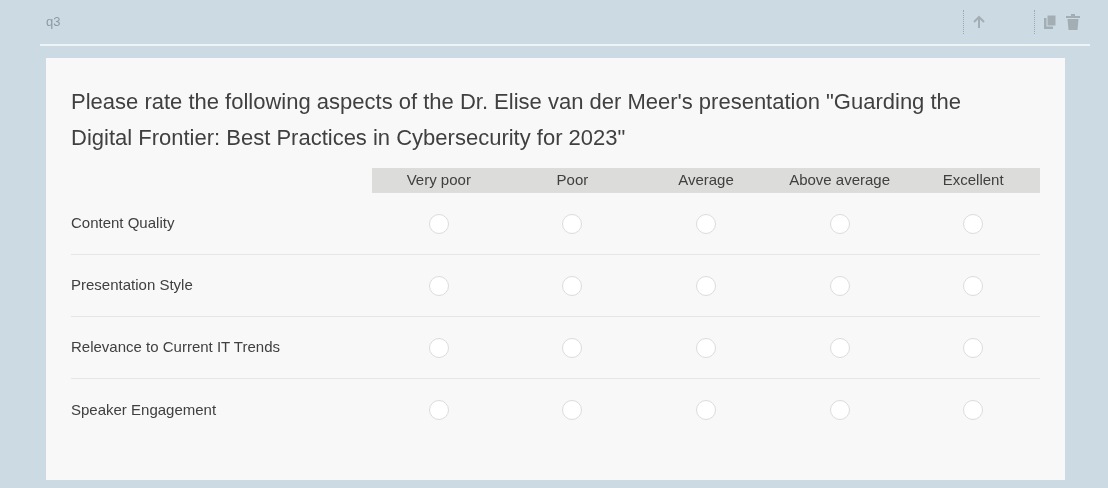 The image size is (1108, 488). What do you see at coordinates (706, 180) in the screenshot?
I see `column-header: Average` at bounding box center [706, 180].